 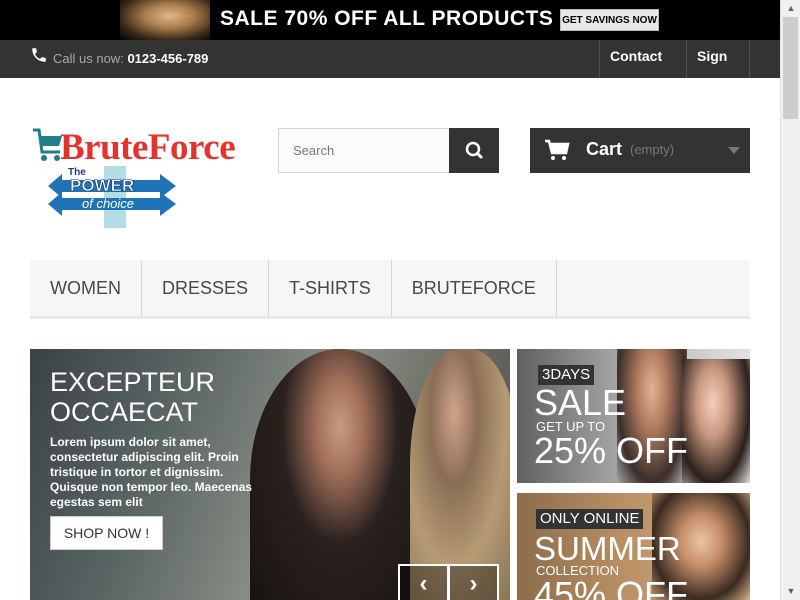 I want to click on slider-model-man, so click(x=460, y=474).